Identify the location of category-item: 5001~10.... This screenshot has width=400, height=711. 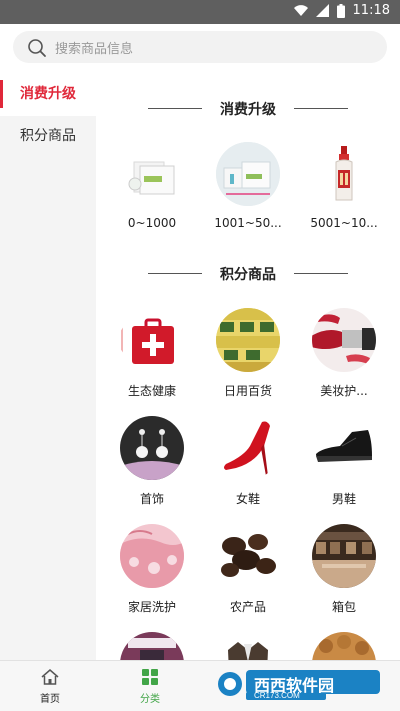
(344, 186).